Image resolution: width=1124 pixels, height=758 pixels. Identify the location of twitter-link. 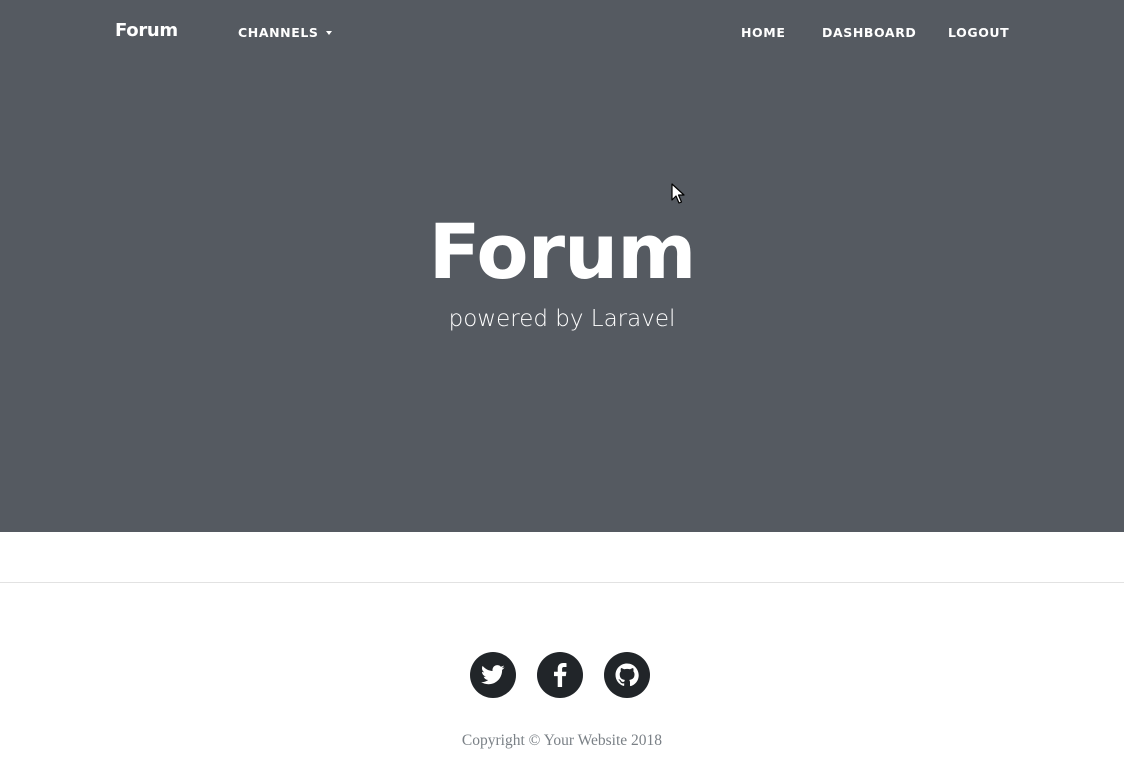
(493, 675).